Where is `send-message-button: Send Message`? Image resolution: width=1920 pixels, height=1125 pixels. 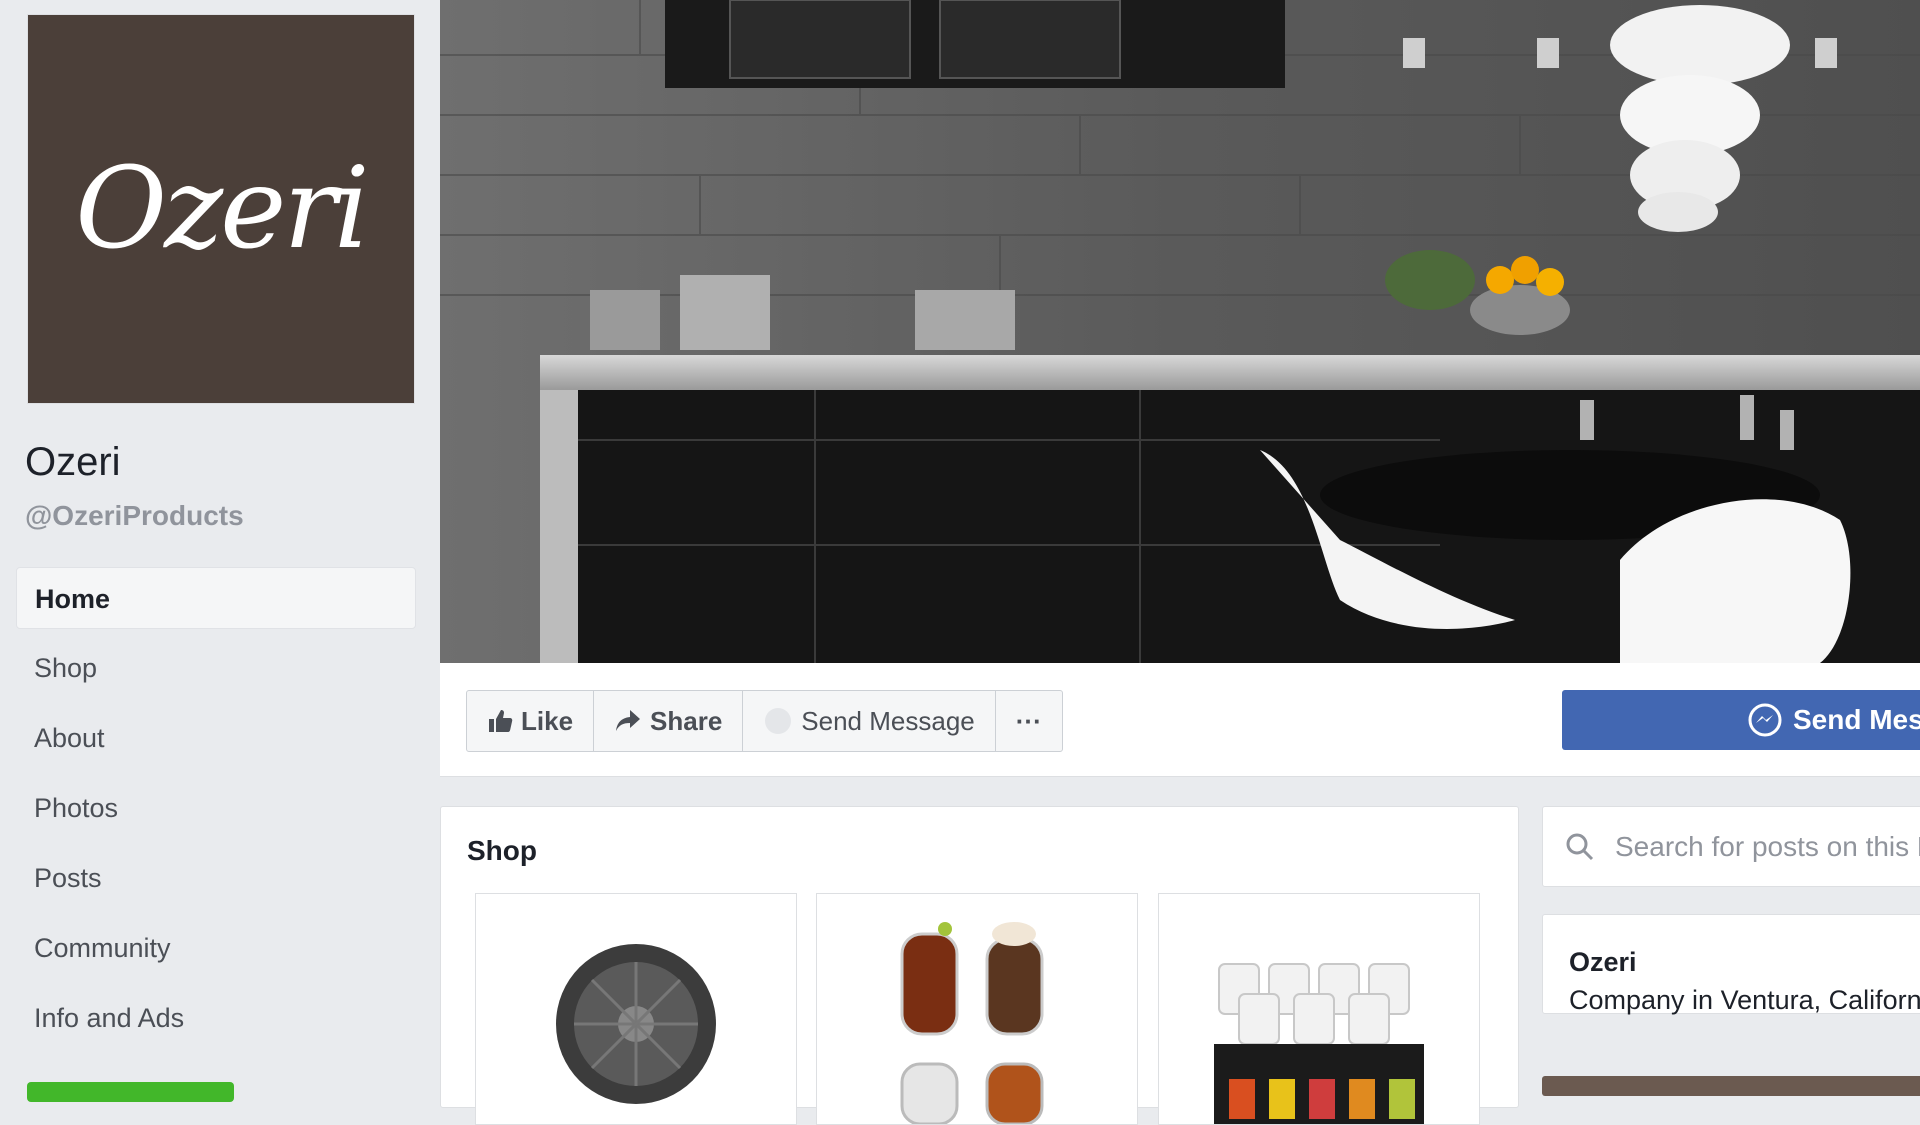 send-message-button: Send Message is located at coordinates (869, 721).